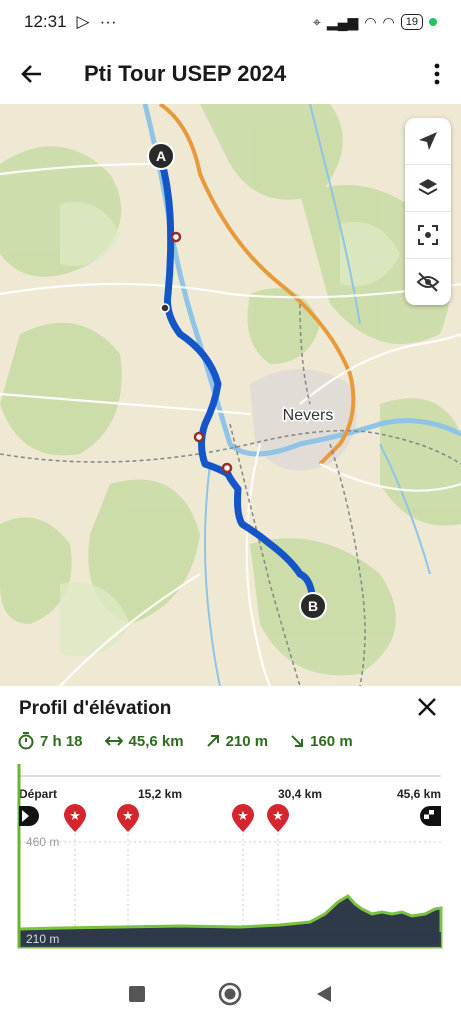 The width and height of the screenshot is (461, 1024). I want to click on start-flag-icon, so click(29, 816).